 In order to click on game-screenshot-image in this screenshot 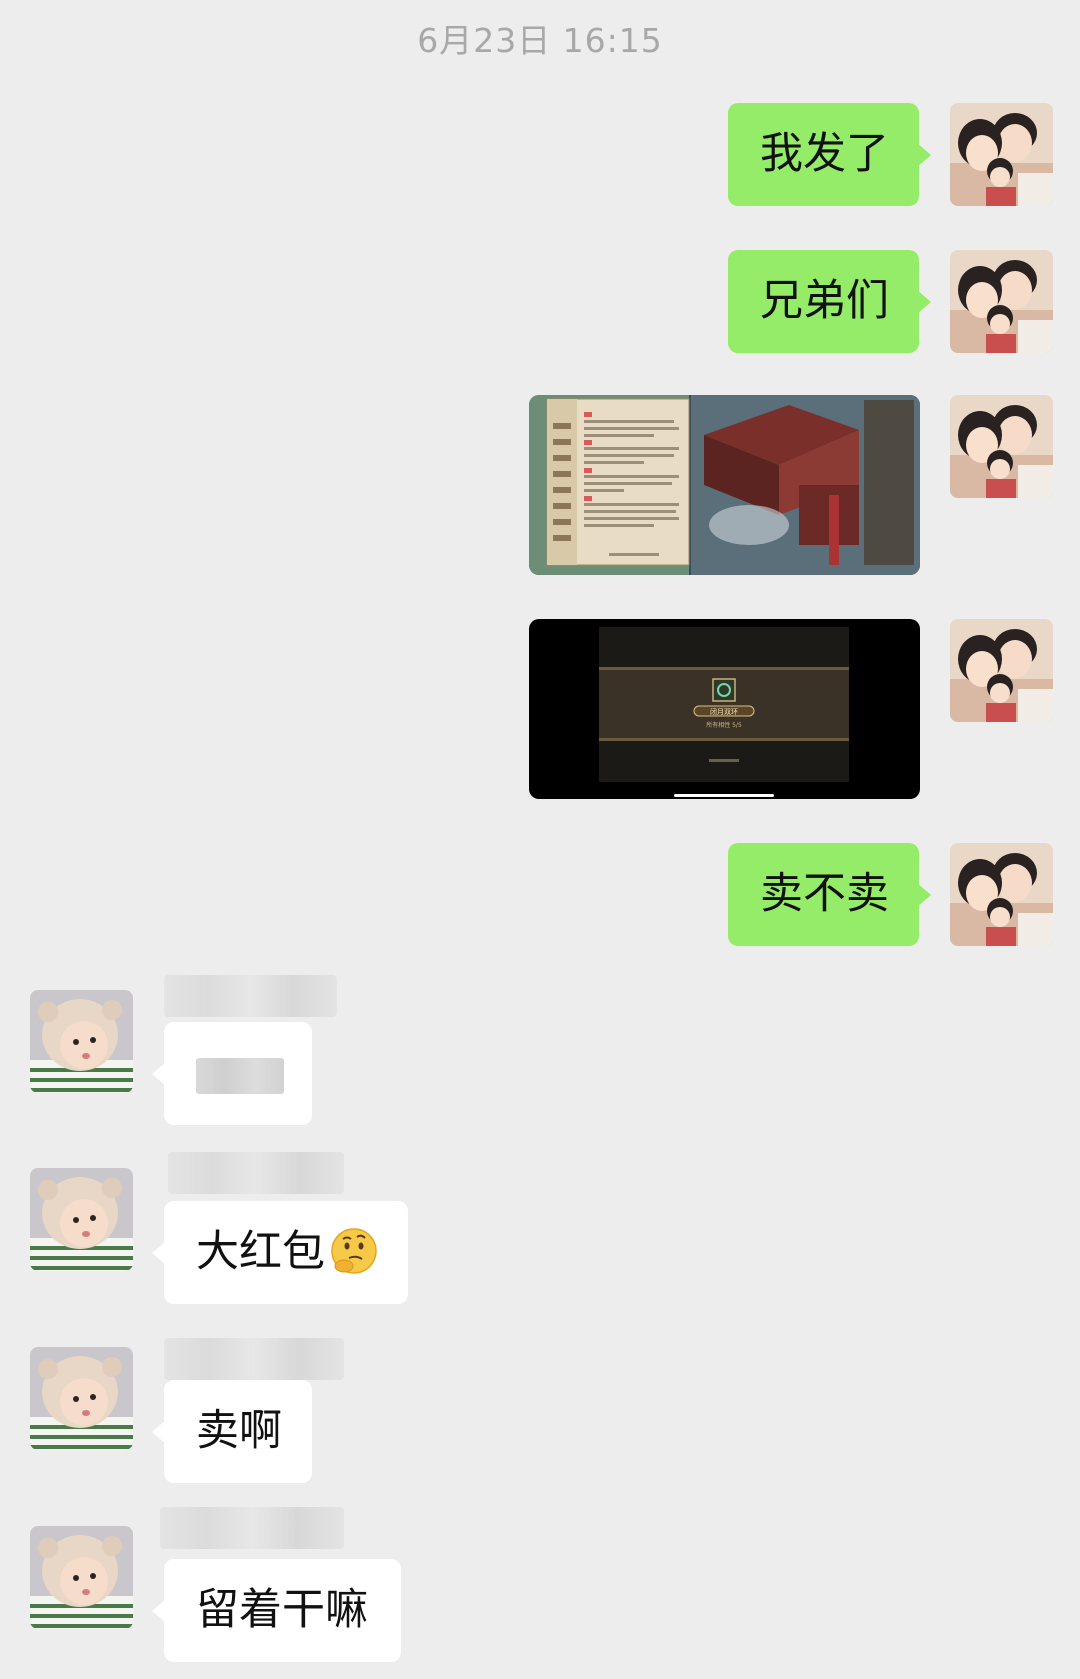, I will do `click(724, 485)`.